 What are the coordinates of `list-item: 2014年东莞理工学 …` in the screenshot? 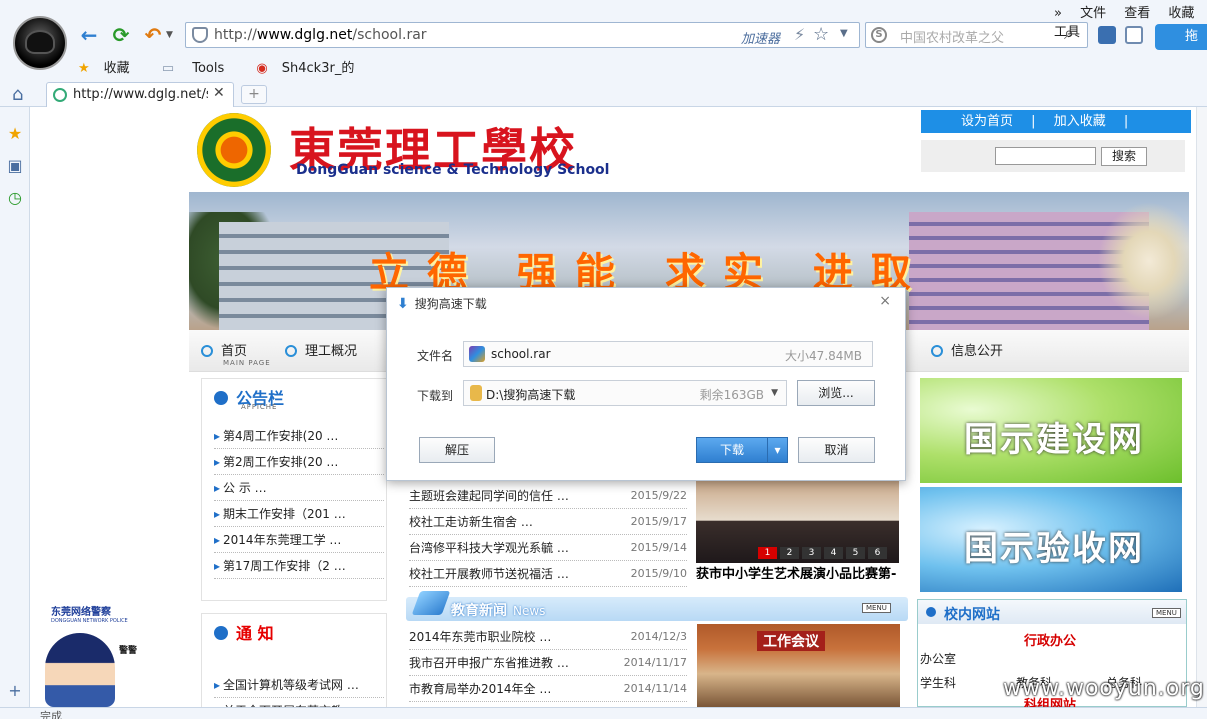 It's located at (299, 540).